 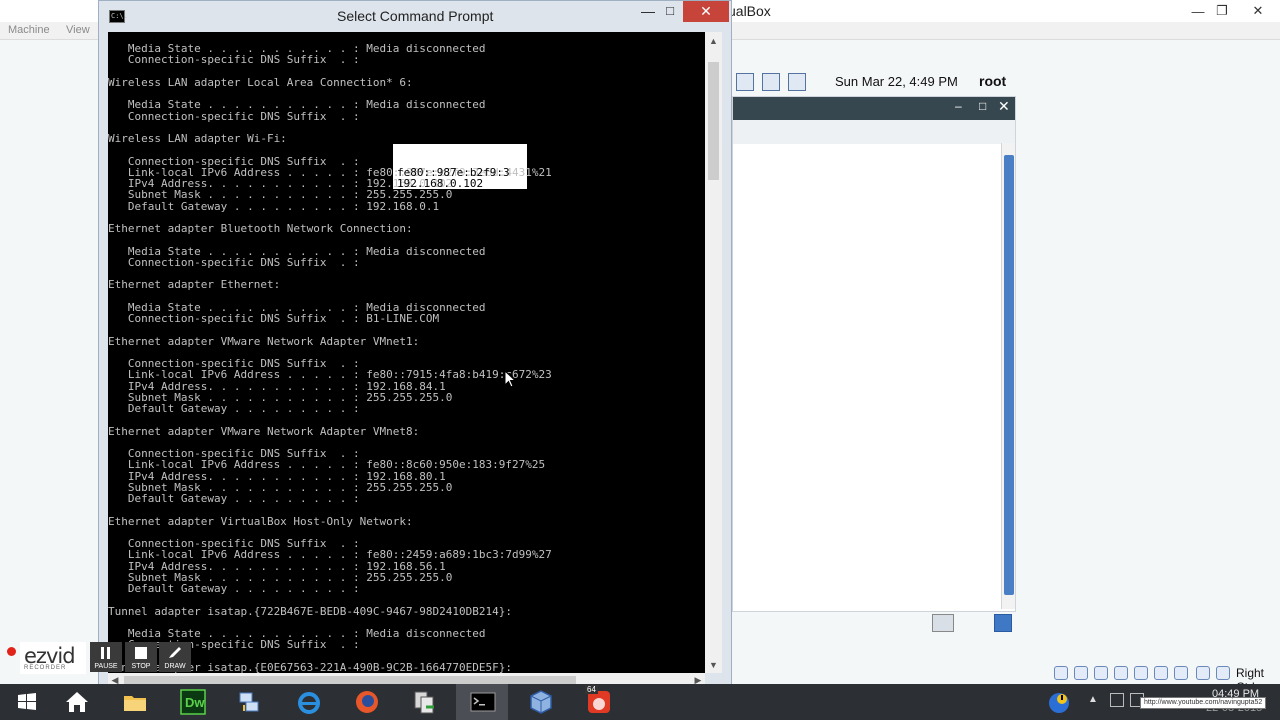 What do you see at coordinates (1059, 703) in the screenshot?
I see `action-center-icon` at bounding box center [1059, 703].